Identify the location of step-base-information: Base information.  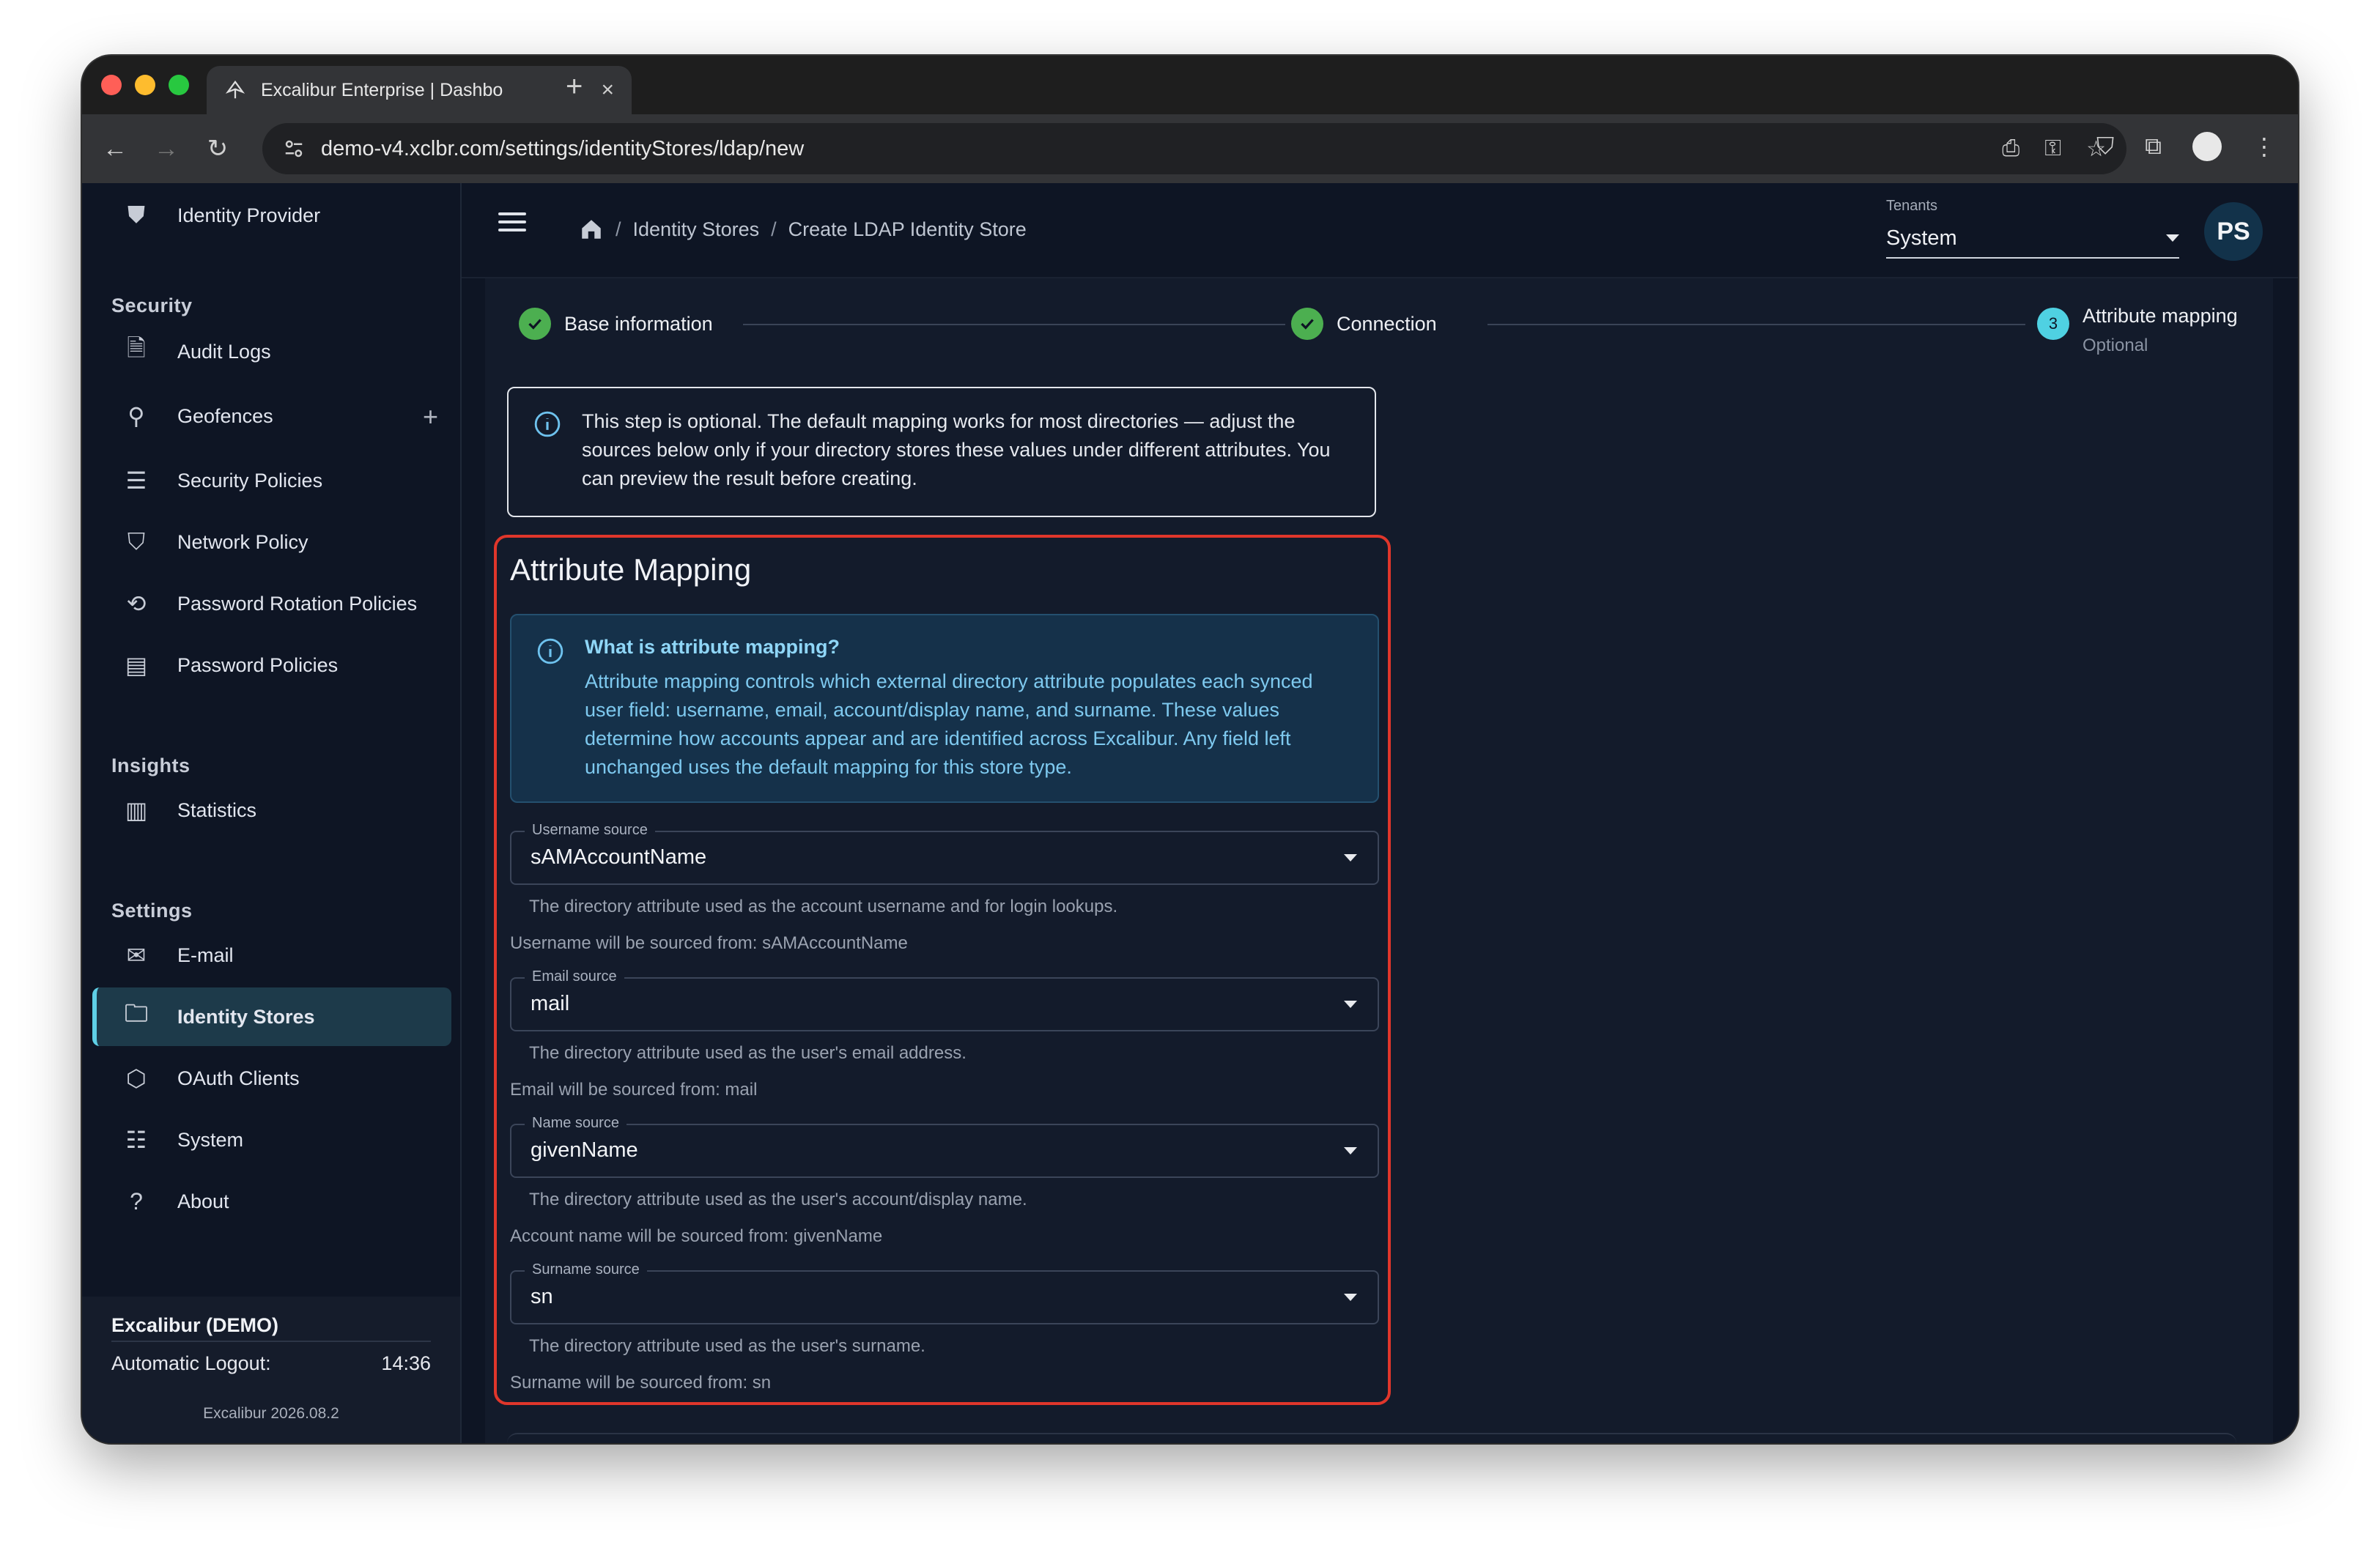
(616, 324).